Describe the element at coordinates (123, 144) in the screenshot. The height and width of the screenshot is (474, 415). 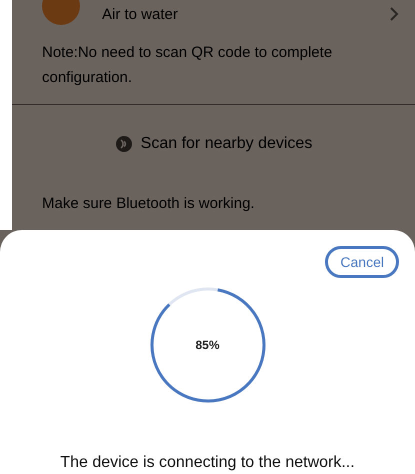
I see `scan-icon` at that location.